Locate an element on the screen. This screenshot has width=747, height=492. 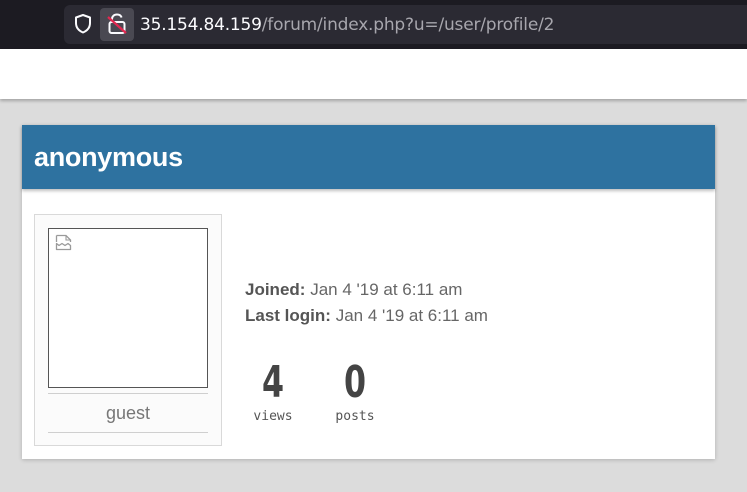
profile-header: anonymous is located at coordinates (368, 157).